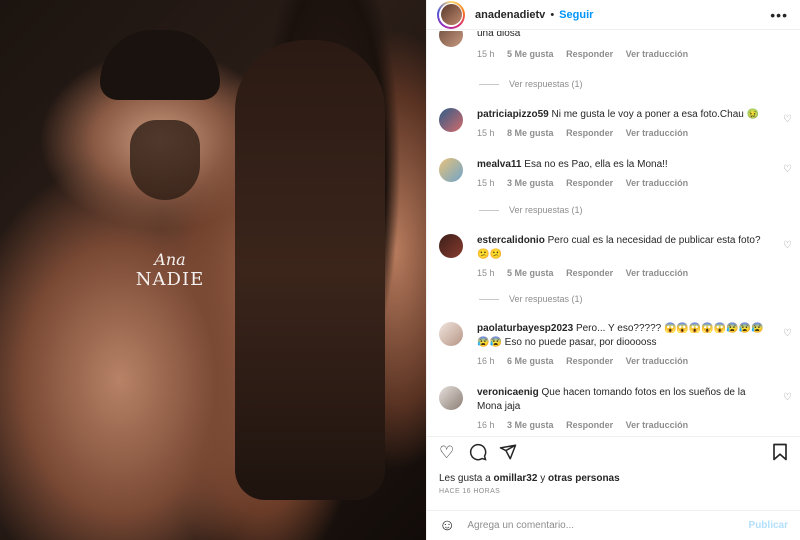 The image size is (800, 540). I want to click on comment-meta: 16 h 6 Me gusta Responder Ver traducción, so click(622, 361).